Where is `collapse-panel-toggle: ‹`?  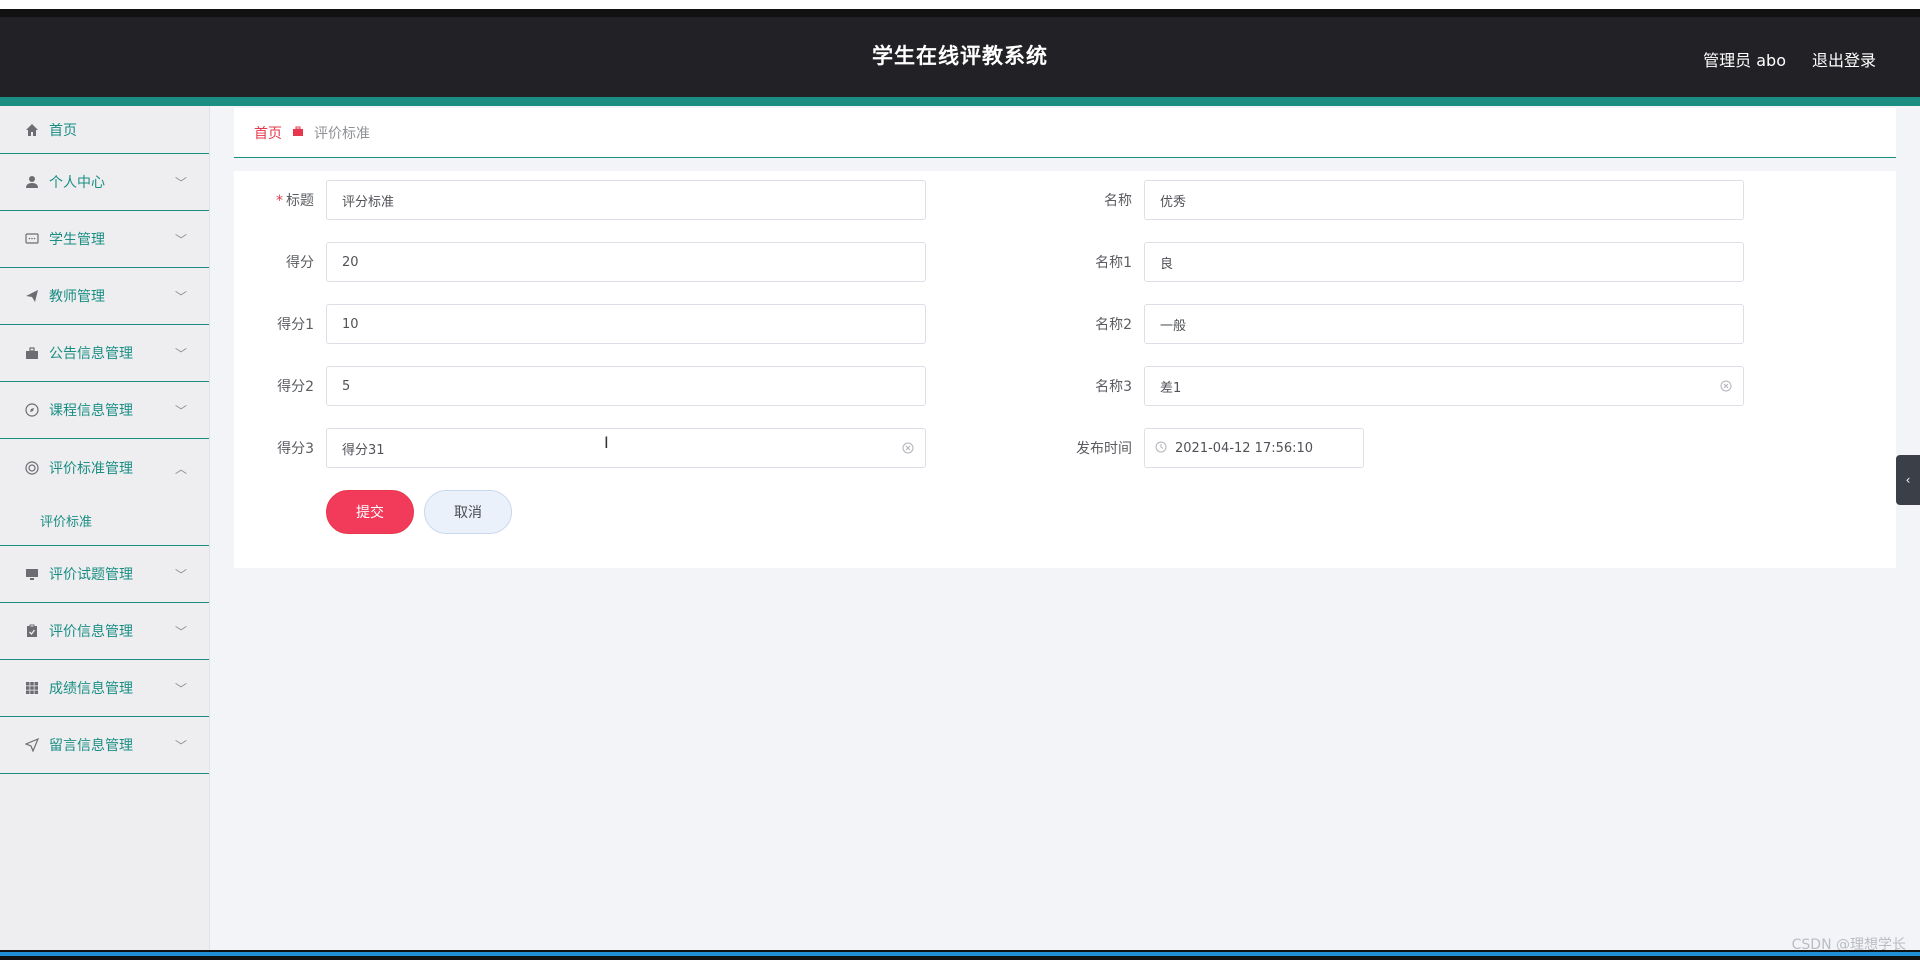
collapse-panel-toggle: ‹ is located at coordinates (1908, 480).